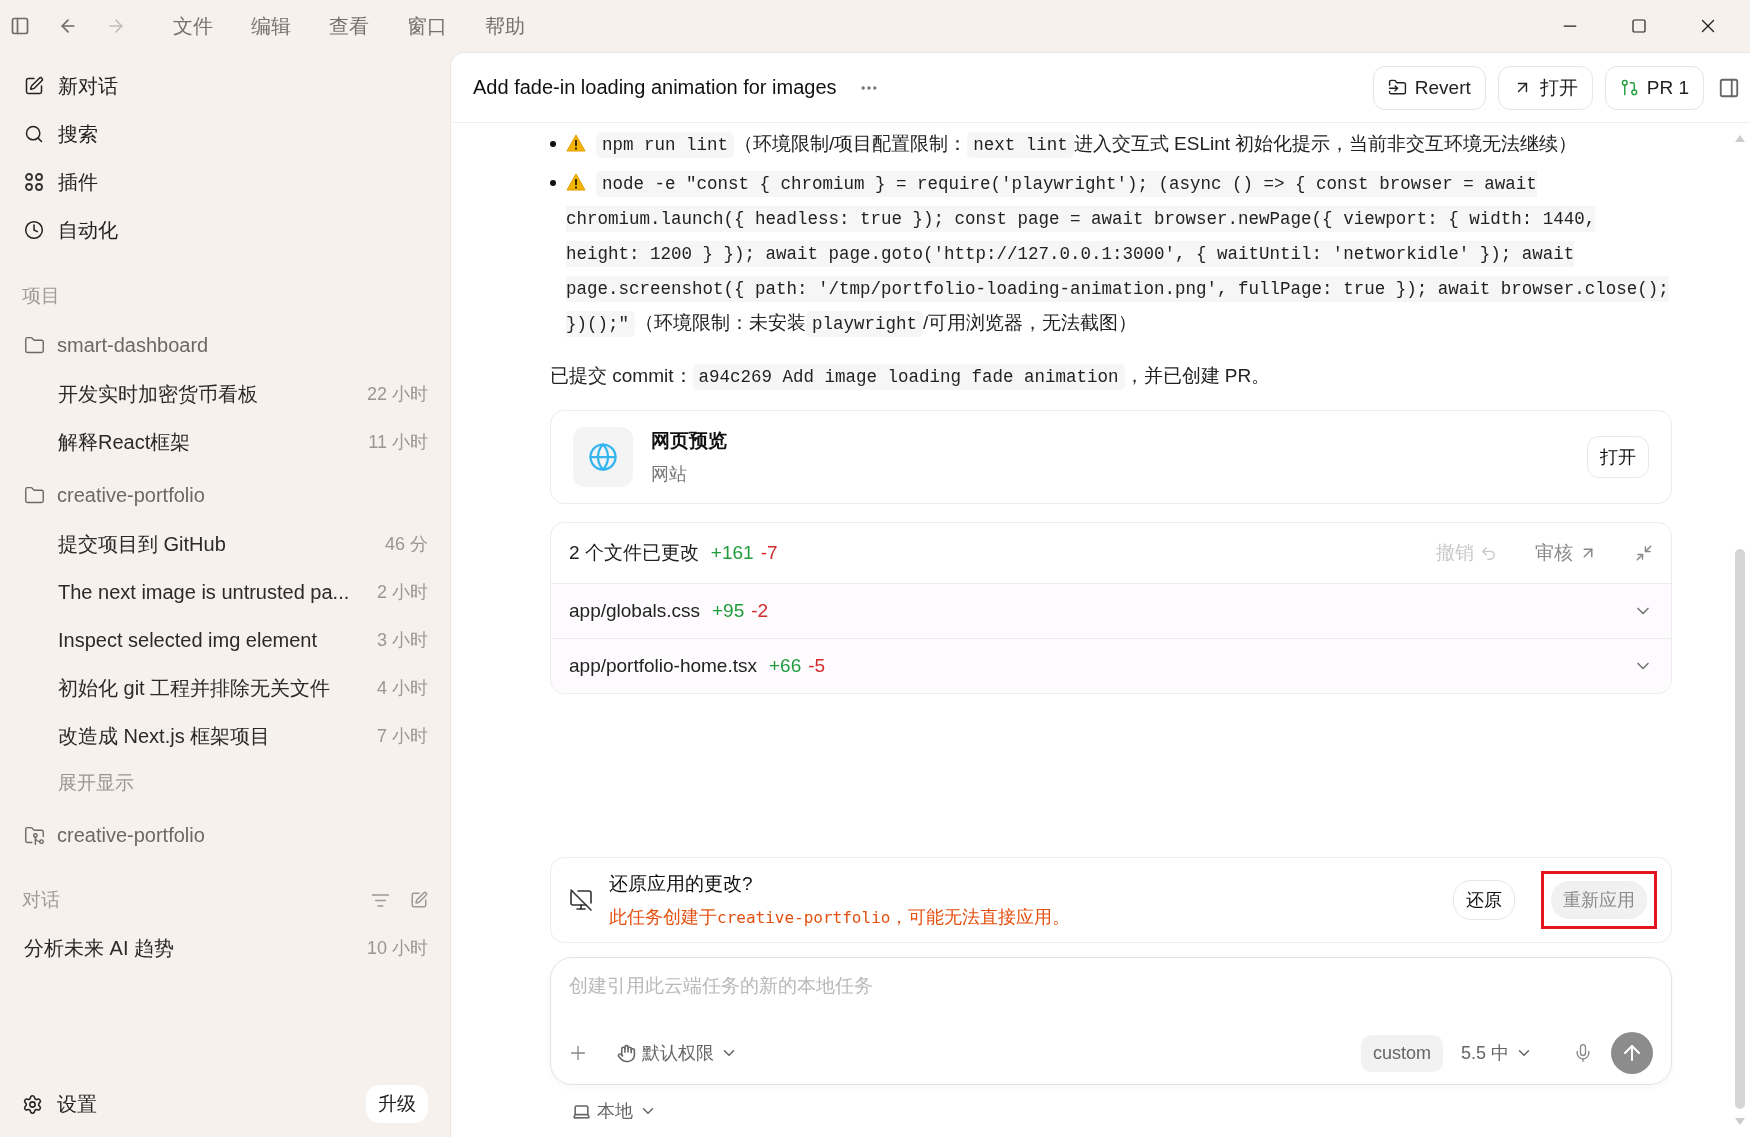 This screenshot has width=1750, height=1137. I want to click on model-dropdown: 5.5 中, so click(1496, 1053).